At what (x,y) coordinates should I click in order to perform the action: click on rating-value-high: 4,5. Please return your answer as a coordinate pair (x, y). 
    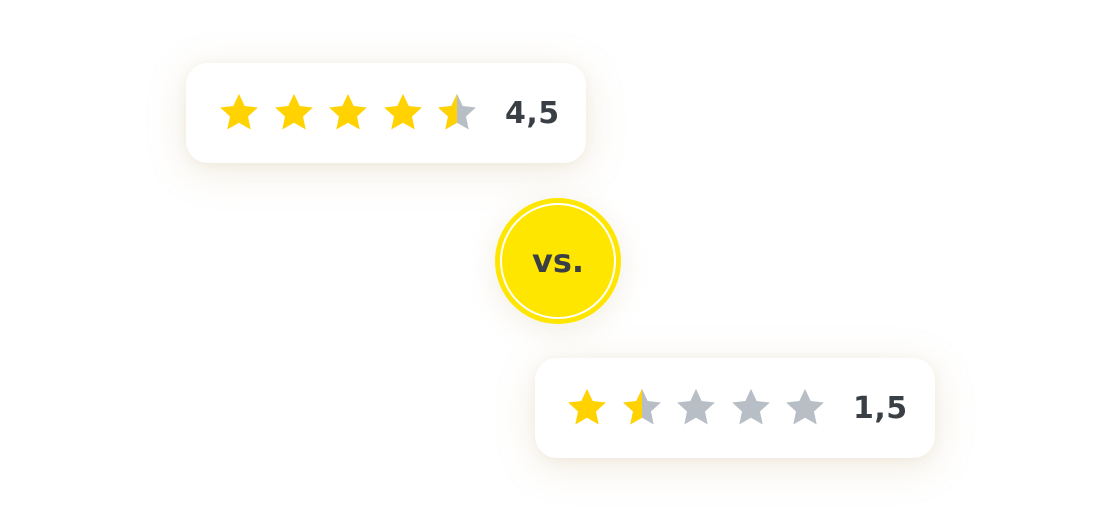
    Looking at the image, I should click on (532, 113).